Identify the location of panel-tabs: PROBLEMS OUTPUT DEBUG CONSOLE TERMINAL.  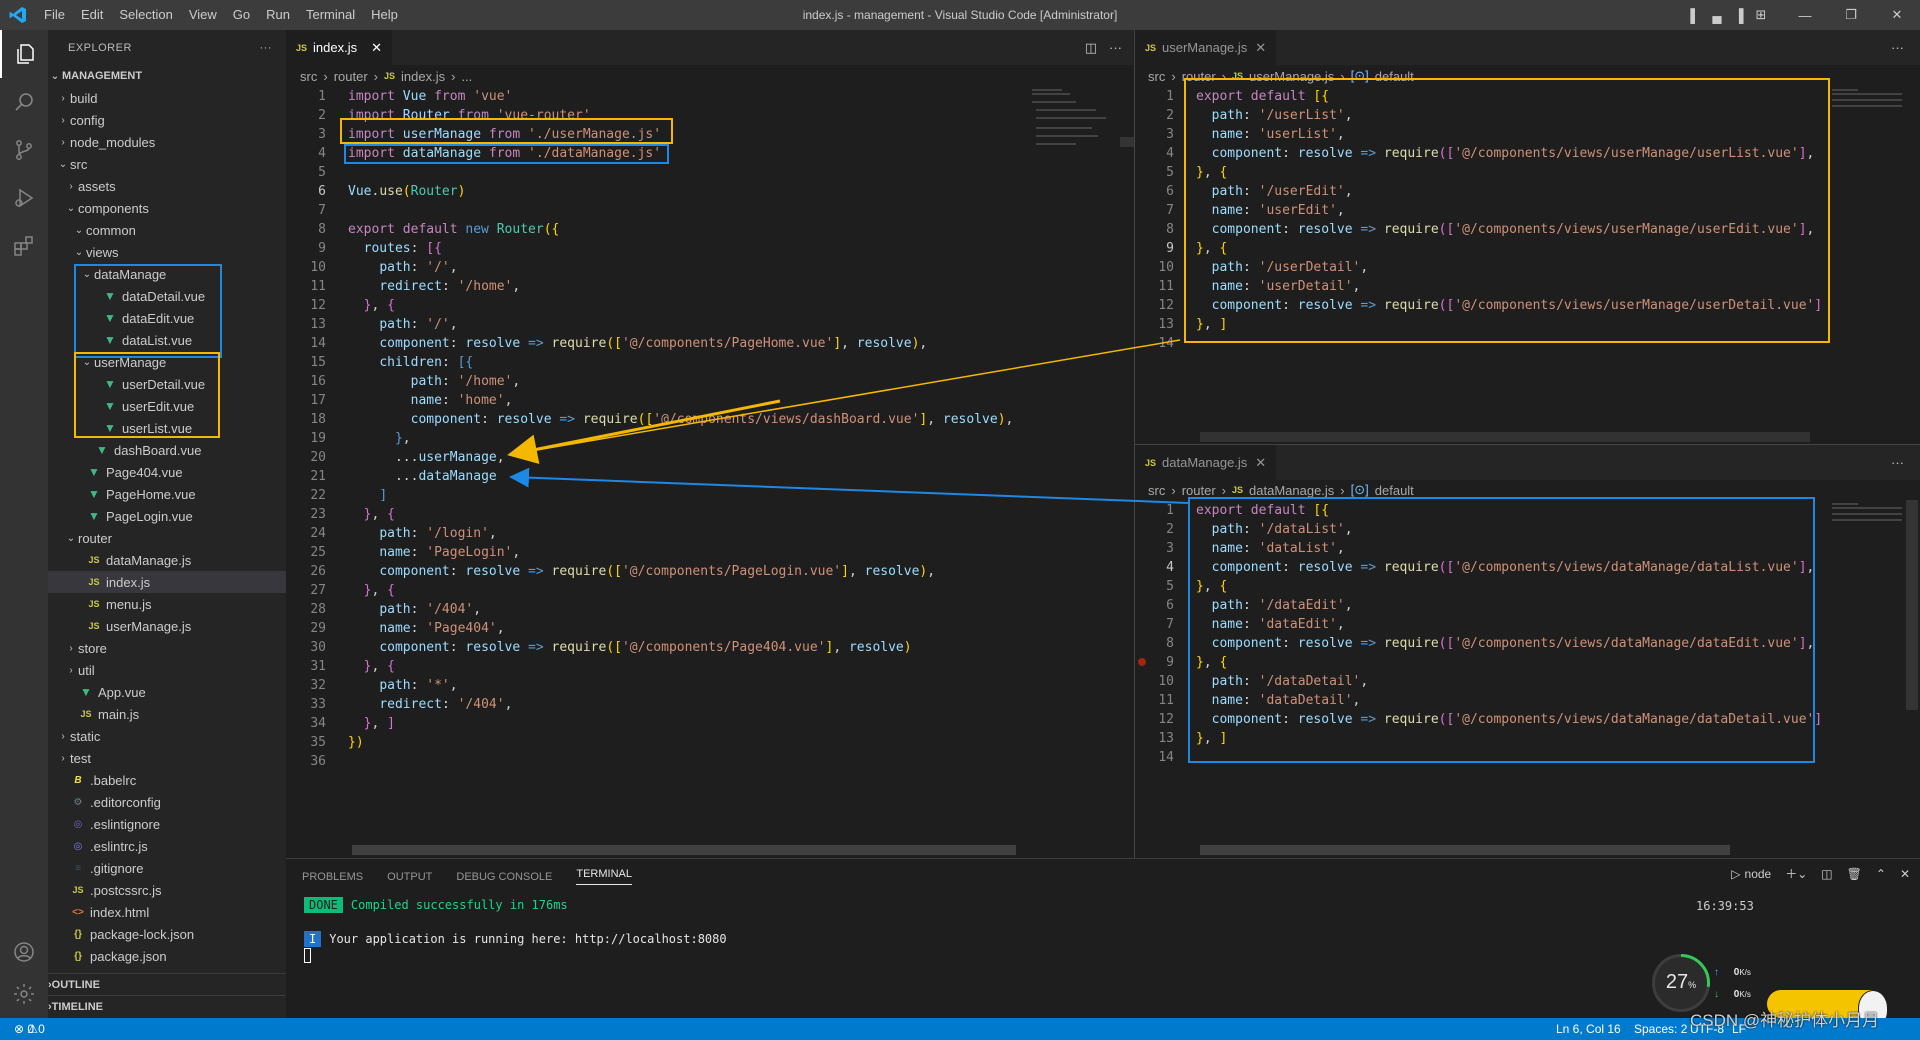
(479, 876).